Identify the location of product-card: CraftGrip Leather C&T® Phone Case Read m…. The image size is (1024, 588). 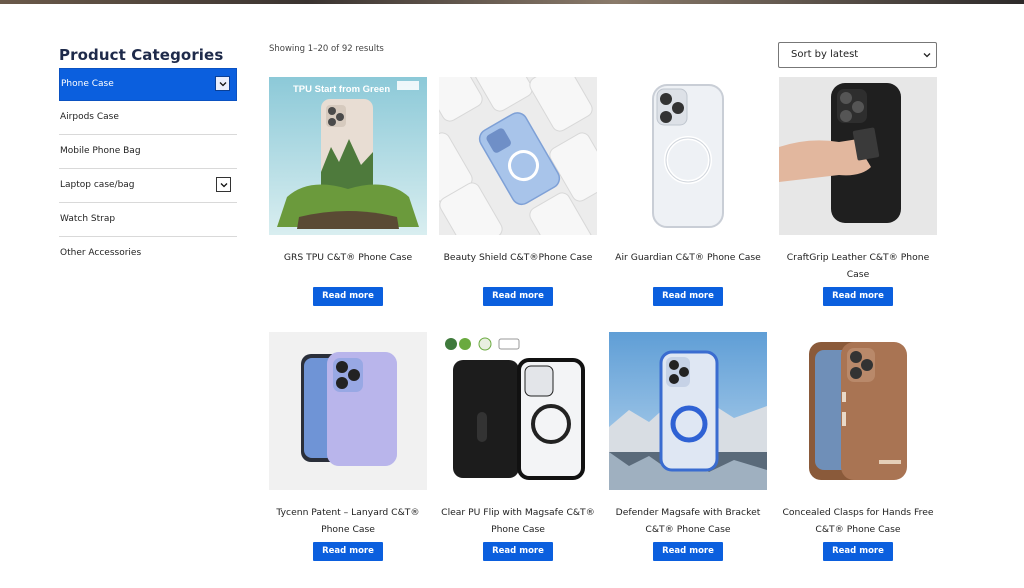
(858, 191).